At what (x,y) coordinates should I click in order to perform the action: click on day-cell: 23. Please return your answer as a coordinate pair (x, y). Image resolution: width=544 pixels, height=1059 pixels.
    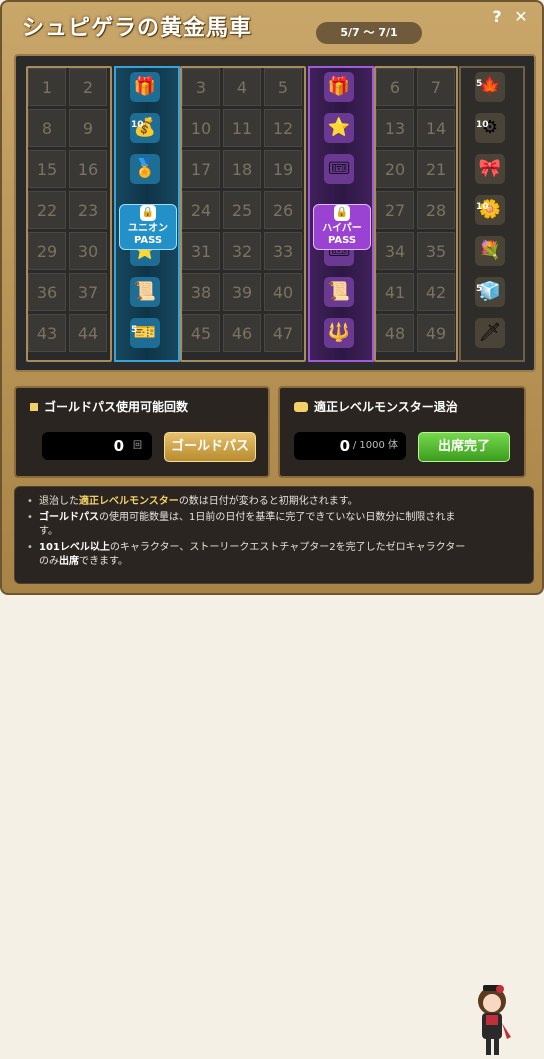
    Looking at the image, I should click on (88, 210).